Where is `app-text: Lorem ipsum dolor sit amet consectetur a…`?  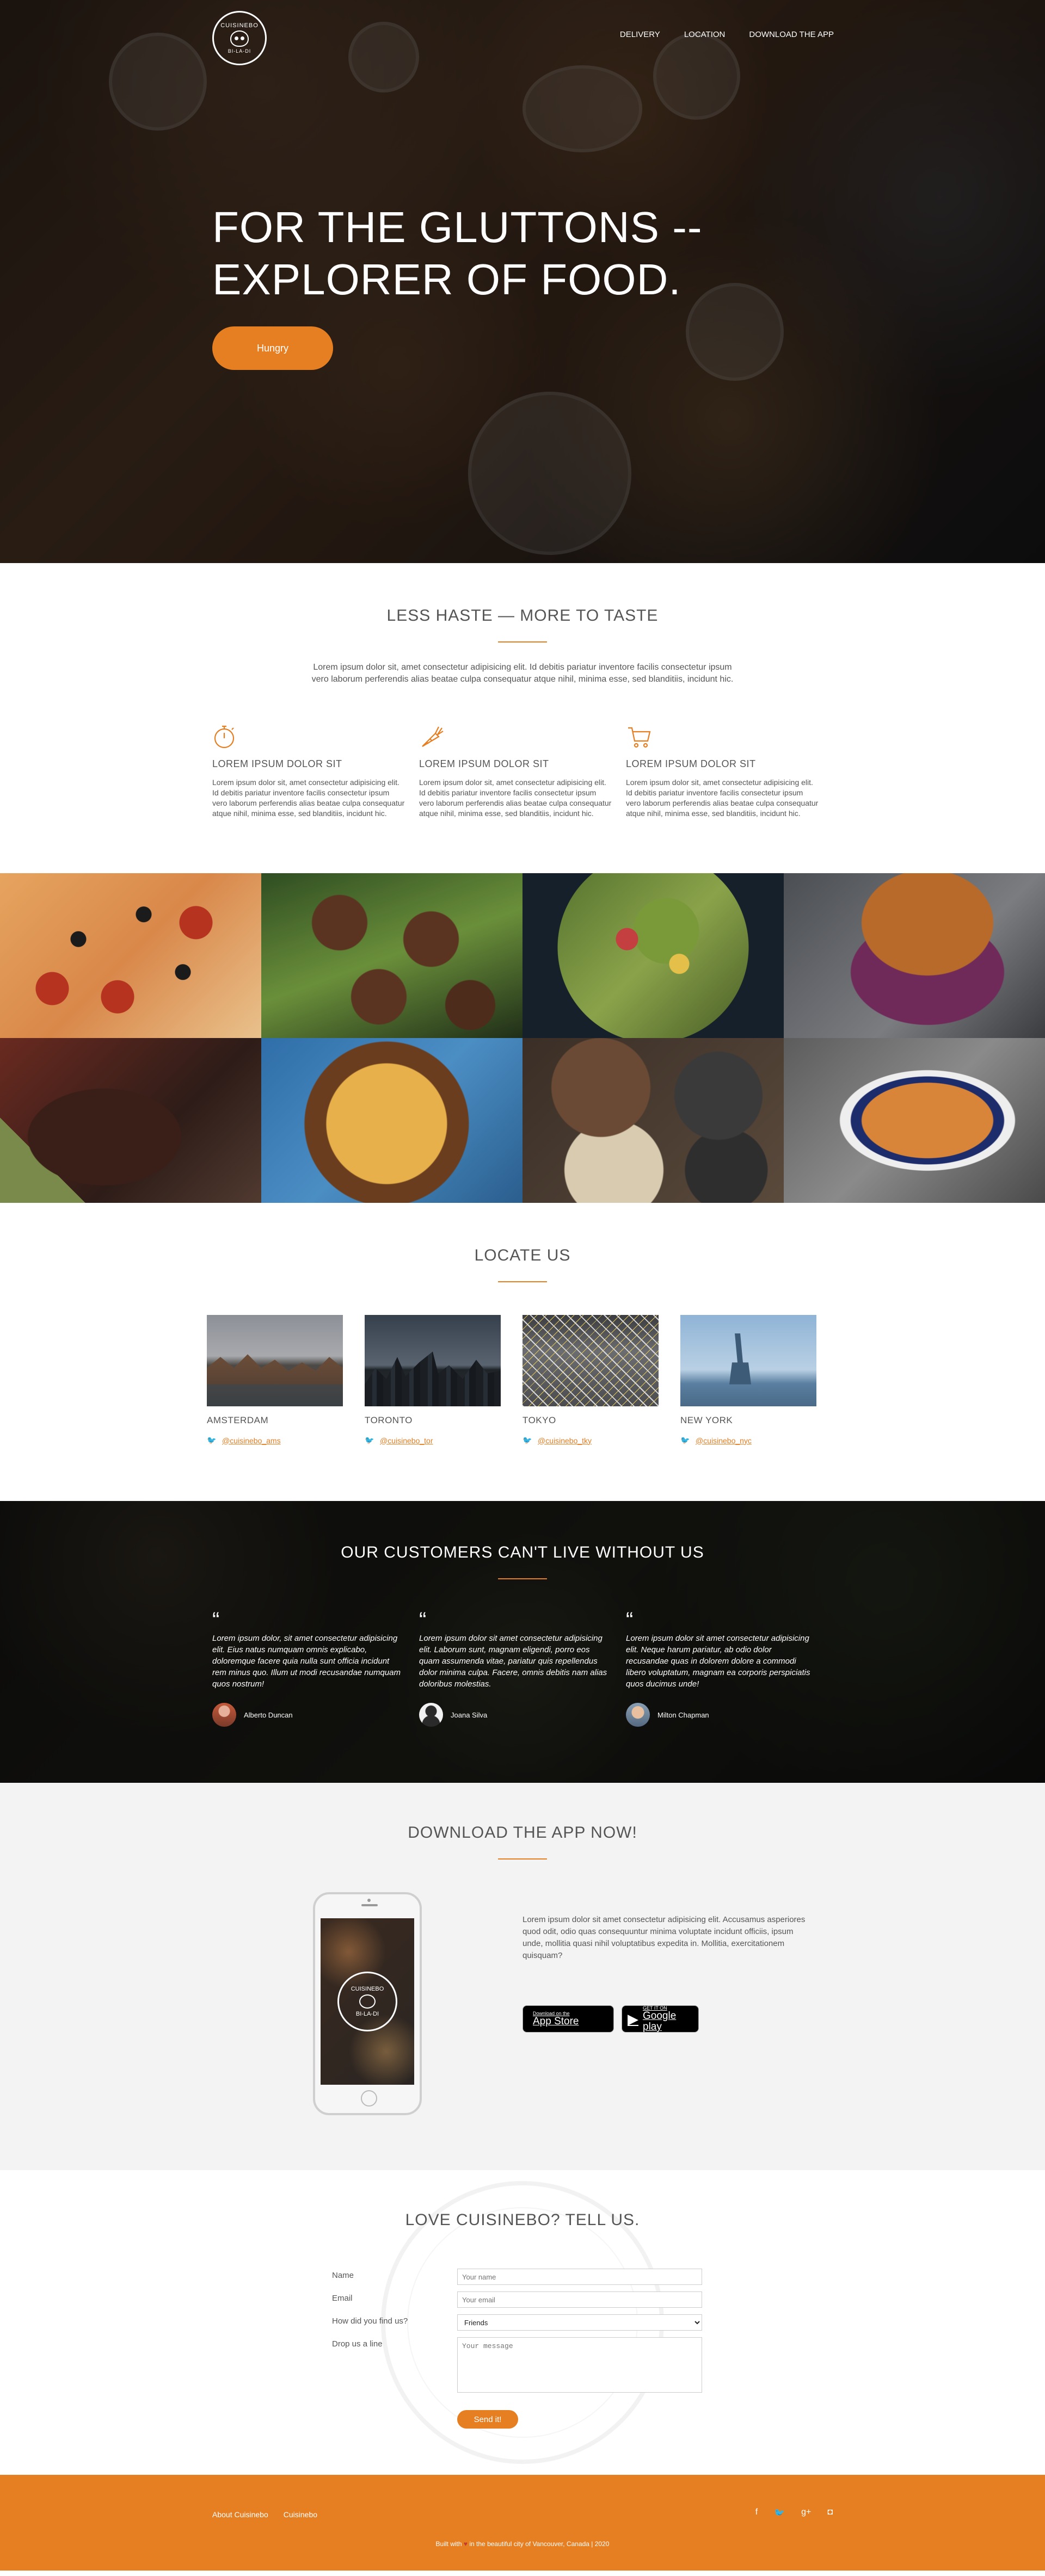 app-text: Lorem ipsum dolor sit amet consectetur a… is located at coordinates (664, 1938).